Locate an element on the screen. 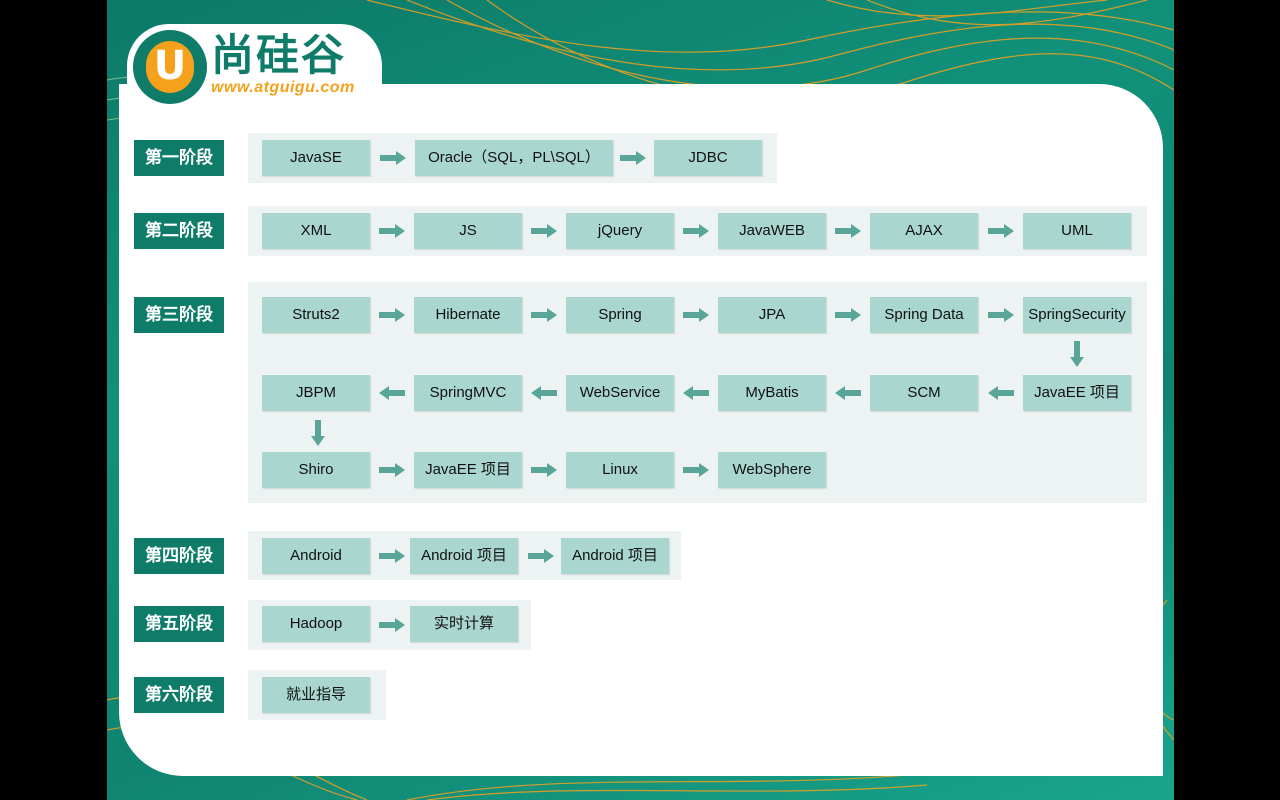  stage-2-node: AJAX is located at coordinates (924, 231).